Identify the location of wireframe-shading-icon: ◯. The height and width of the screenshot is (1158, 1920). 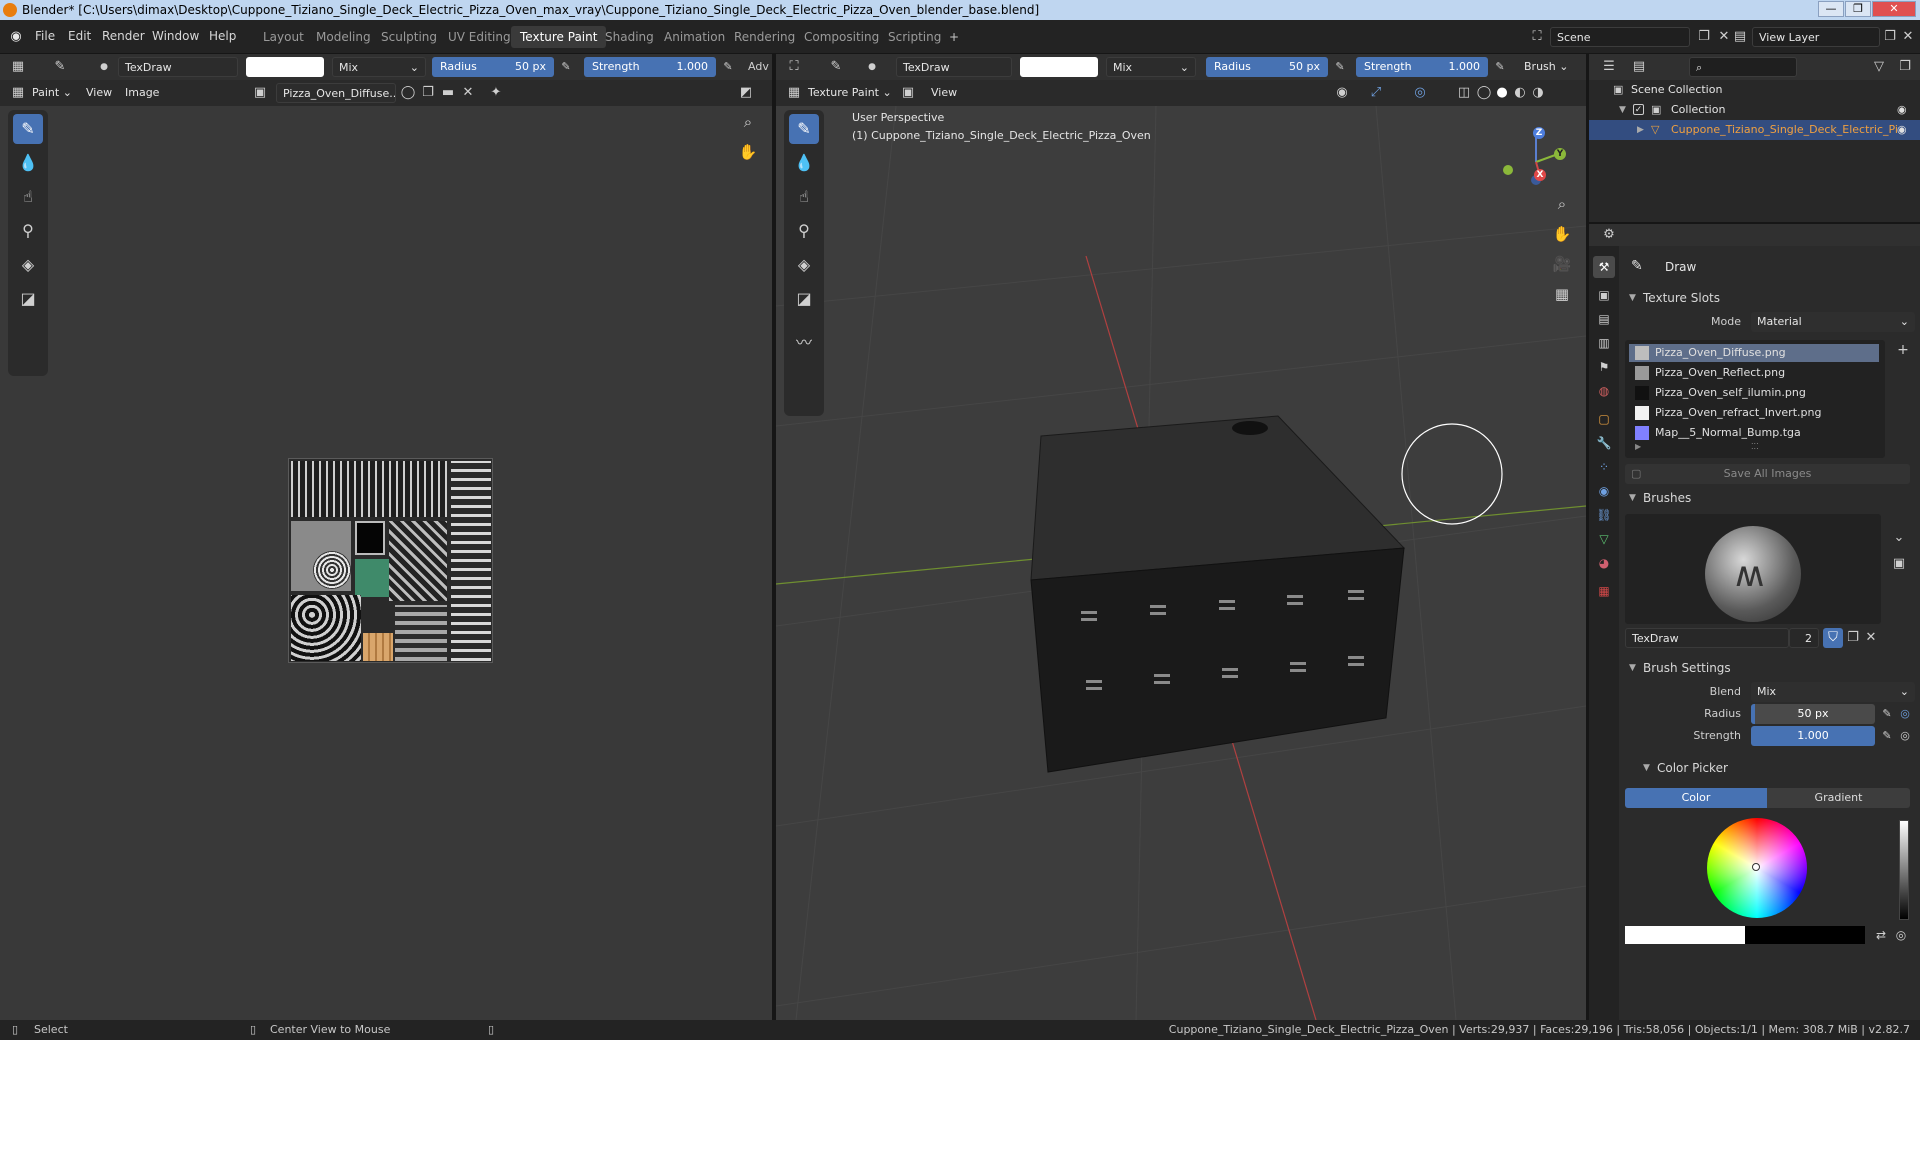
(1484, 93).